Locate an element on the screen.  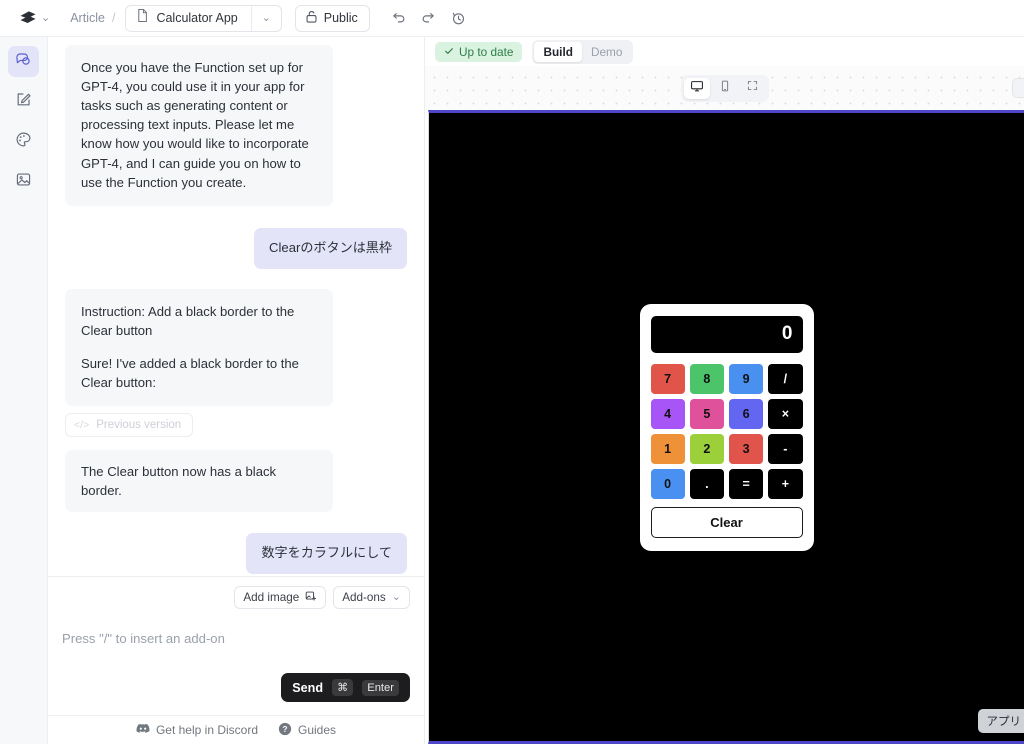
viewport-switcher is located at coordinates (724, 88).